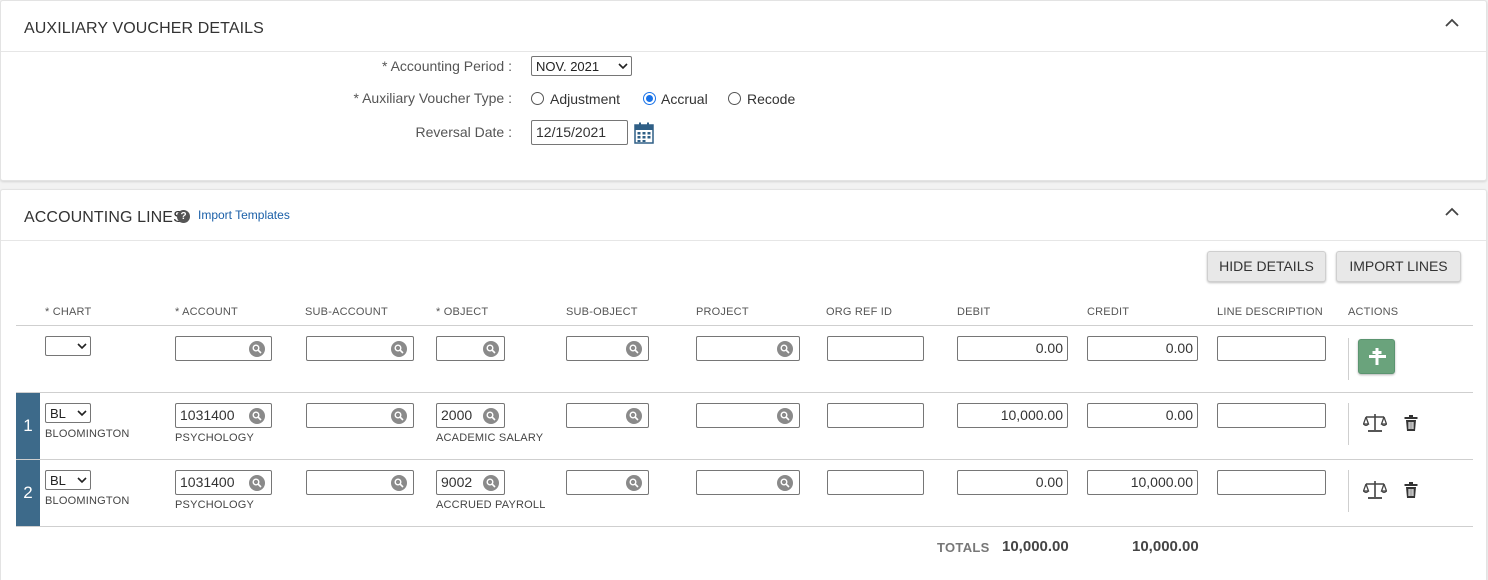 The width and height of the screenshot is (1488, 580). What do you see at coordinates (1266, 266) in the screenshot?
I see `hide-details-button: HIDE DETAILS` at bounding box center [1266, 266].